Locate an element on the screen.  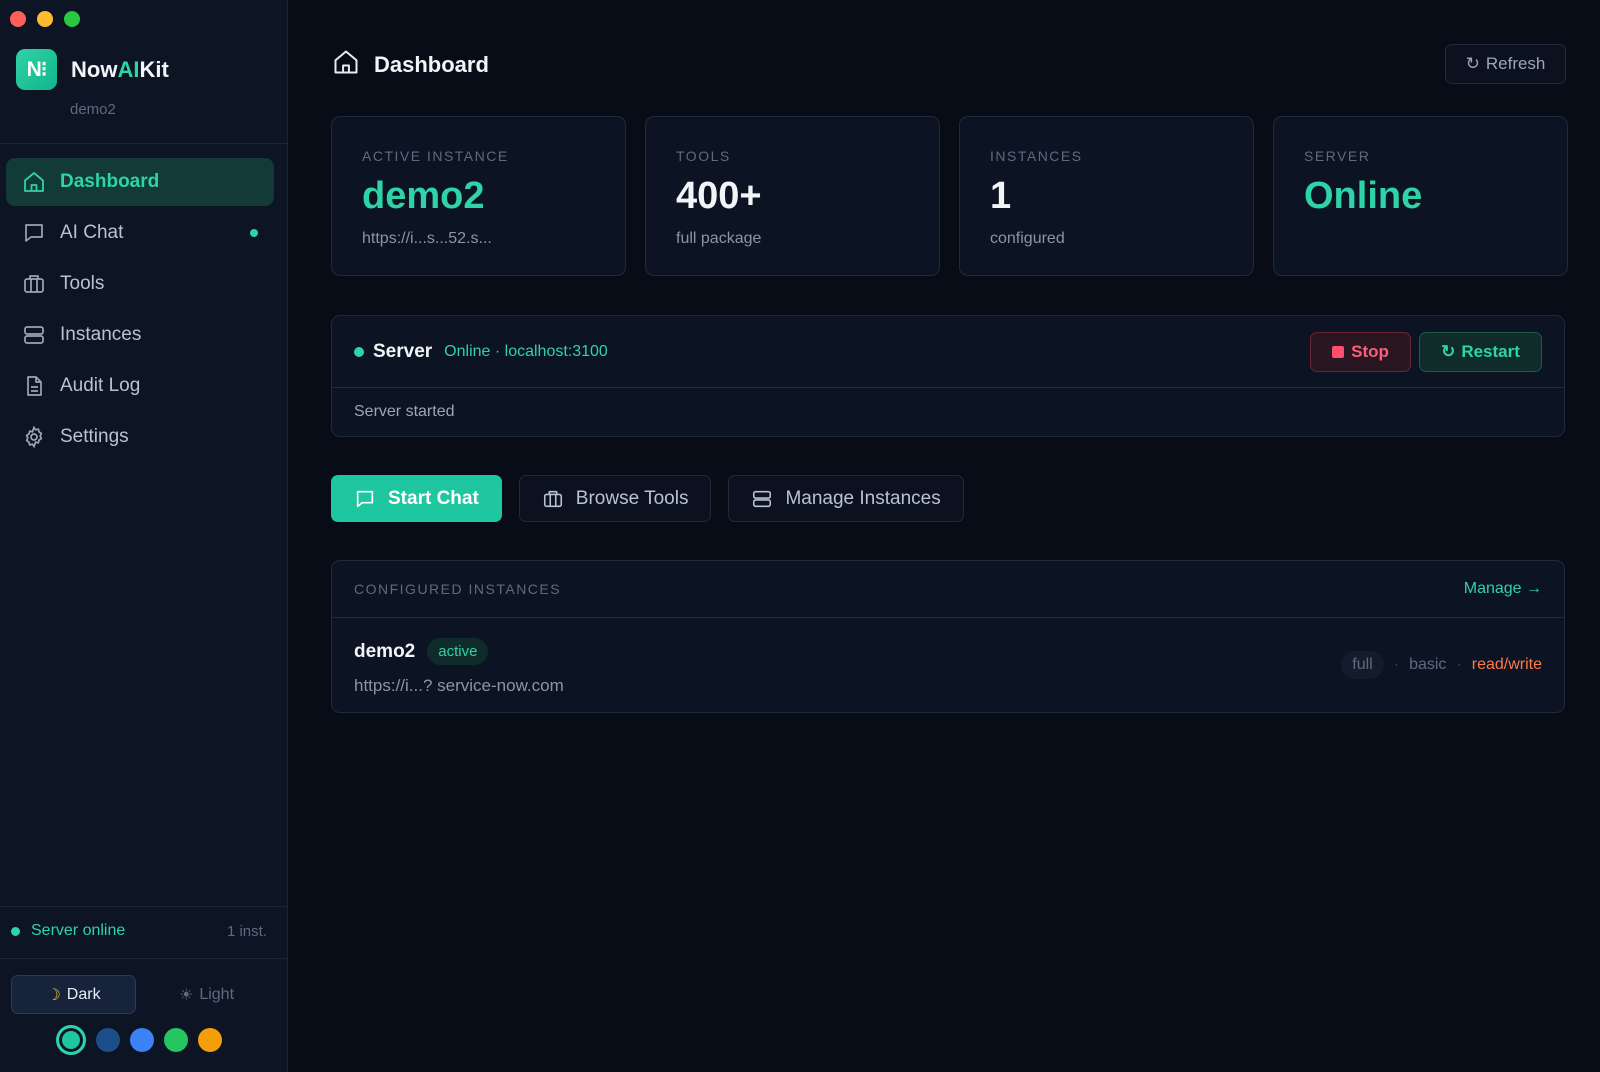
quick-actions: Start Chat Browse Tools Manage Instances is located at coordinates (647, 498).